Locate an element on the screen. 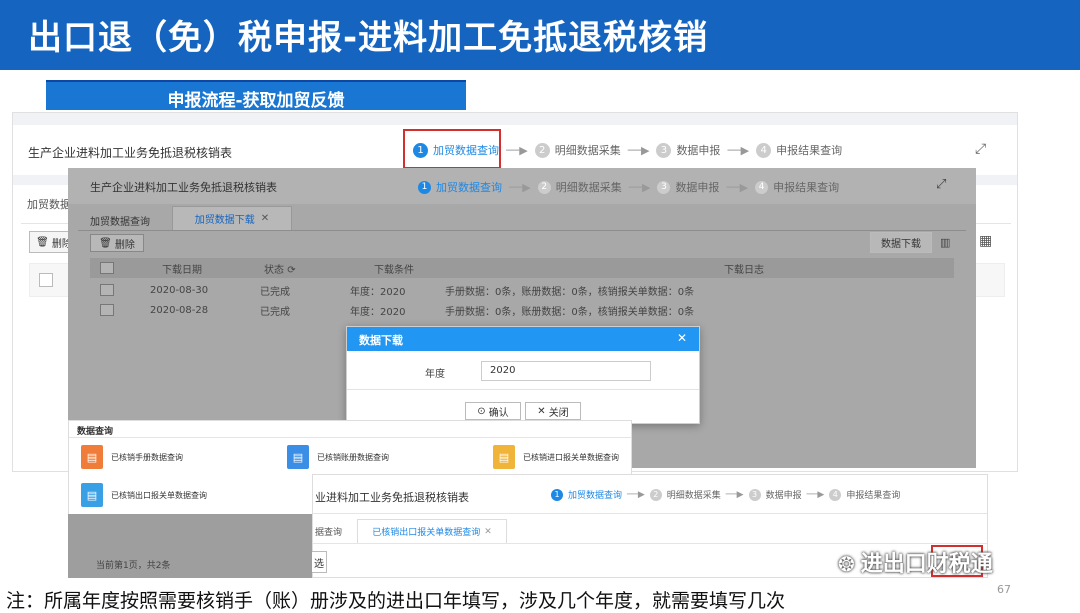 This screenshot has width=1080, height=613. grid-icon: ▦ is located at coordinates (985, 241).